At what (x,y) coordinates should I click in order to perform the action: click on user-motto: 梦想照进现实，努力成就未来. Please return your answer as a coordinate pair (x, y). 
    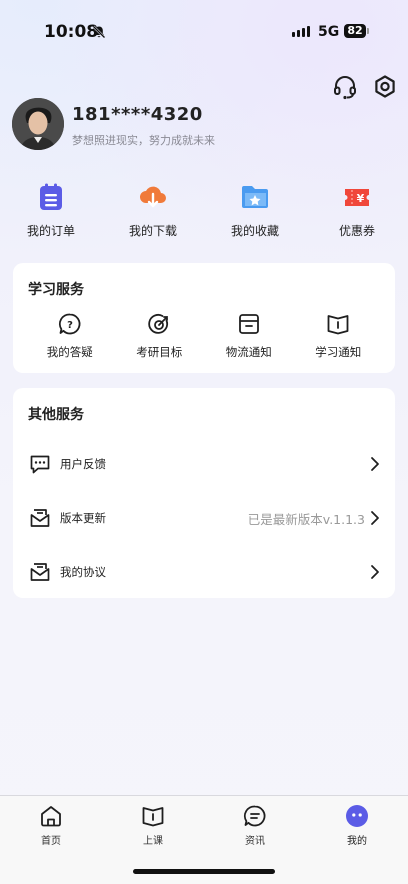
    Looking at the image, I should click on (143, 140).